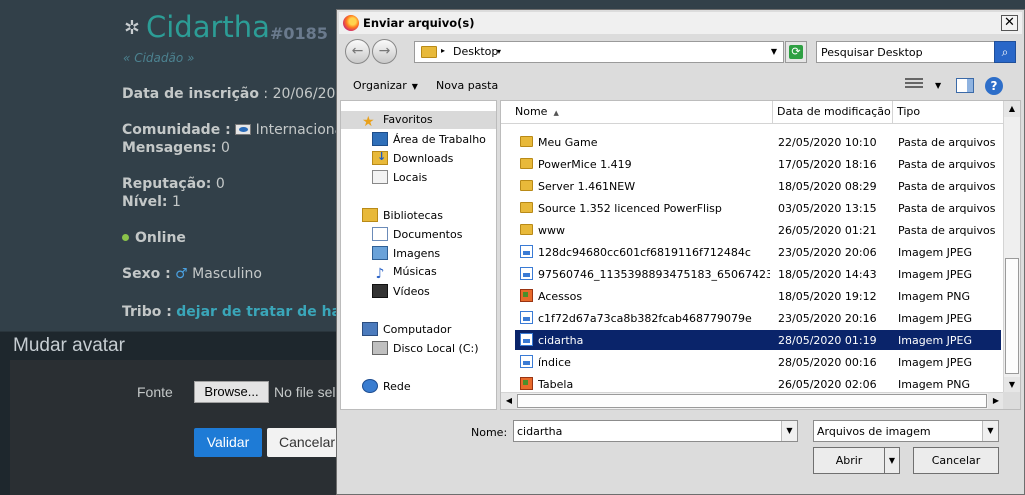 This screenshot has width=1025, height=495. I want to click on nav-item-libraries: Bibliotecas, so click(402, 215).